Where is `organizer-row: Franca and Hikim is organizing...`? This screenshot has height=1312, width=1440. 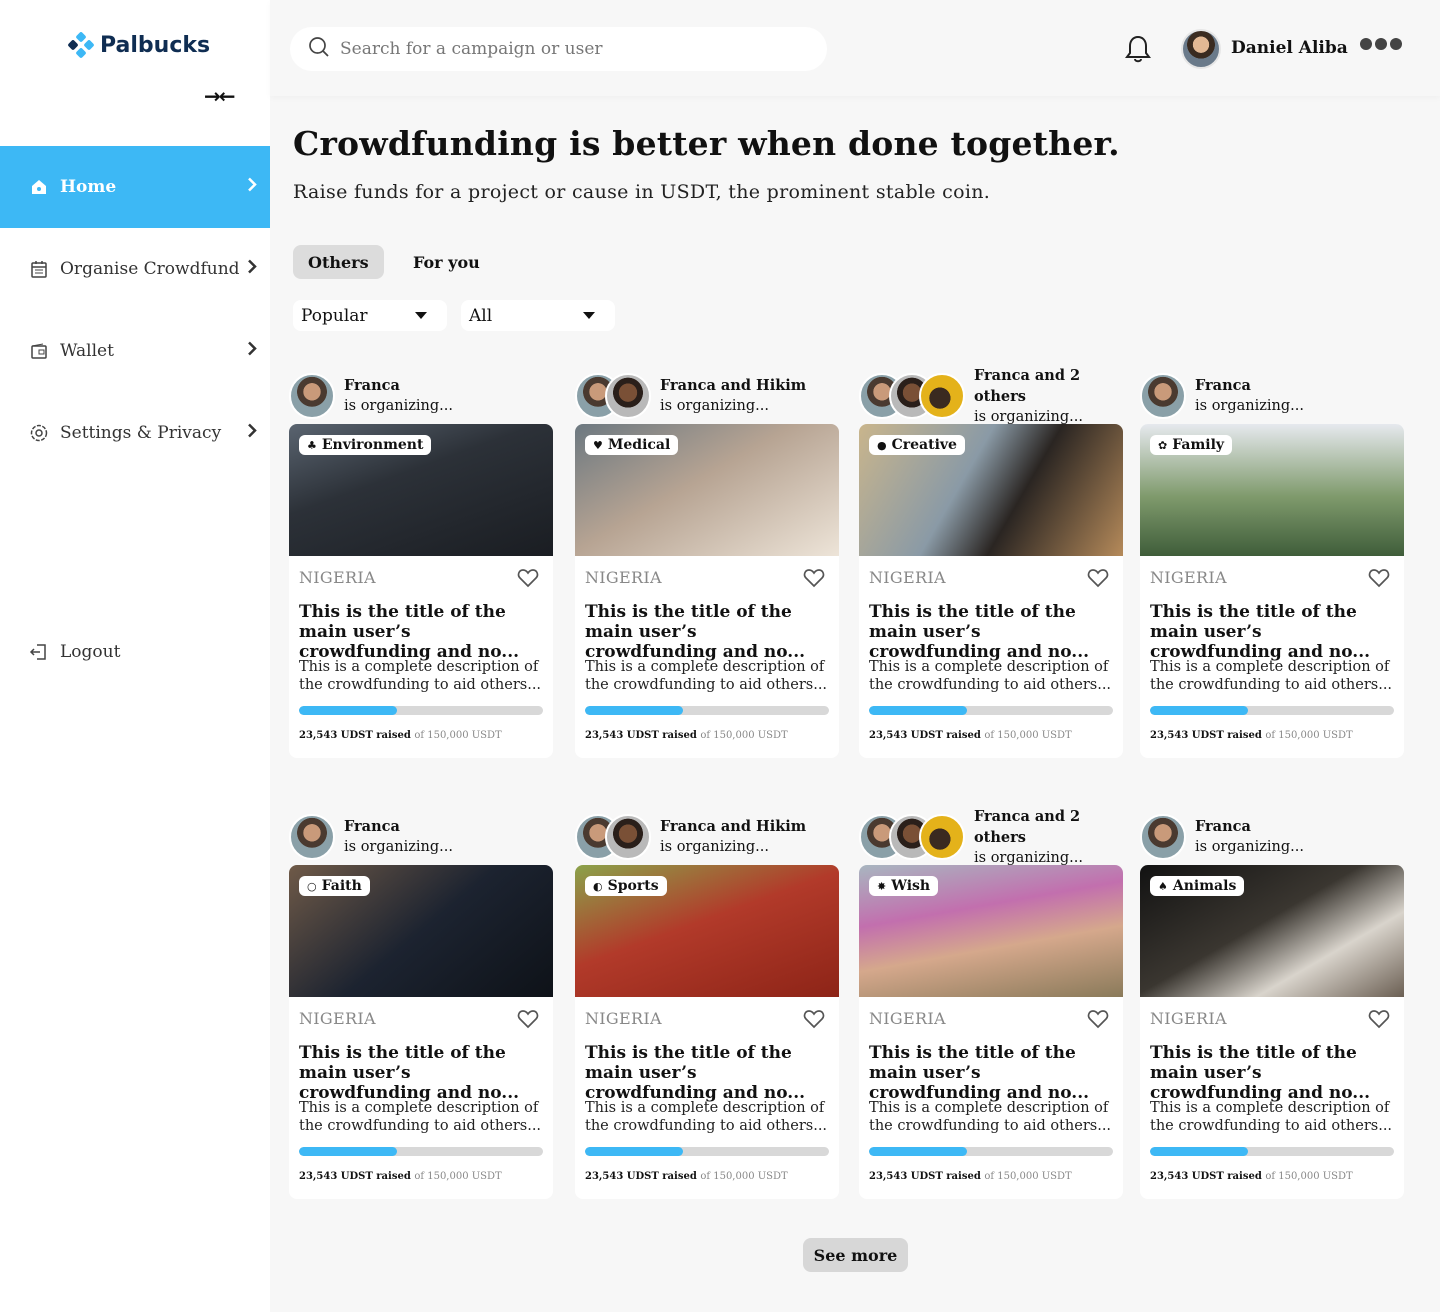 organizer-row: Franca and Hikim is organizing... is located at coordinates (707, 837).